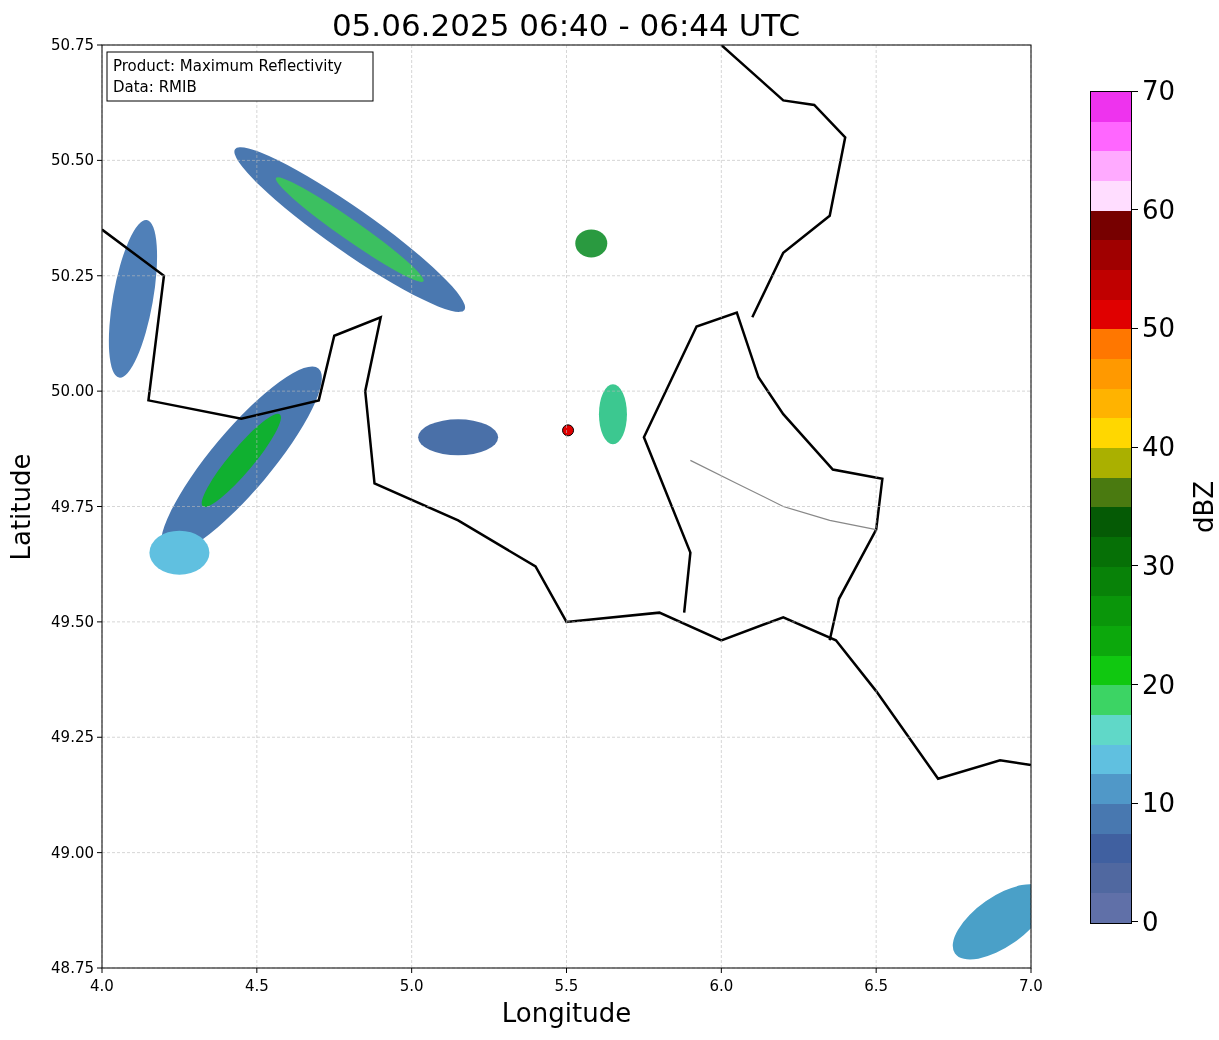 This screenshot has height=1040, width=1219. What do you see at coordinates (256, 986) in the screenshot?
I see `tick-label: 4.5` at bounding box center [256, 986].